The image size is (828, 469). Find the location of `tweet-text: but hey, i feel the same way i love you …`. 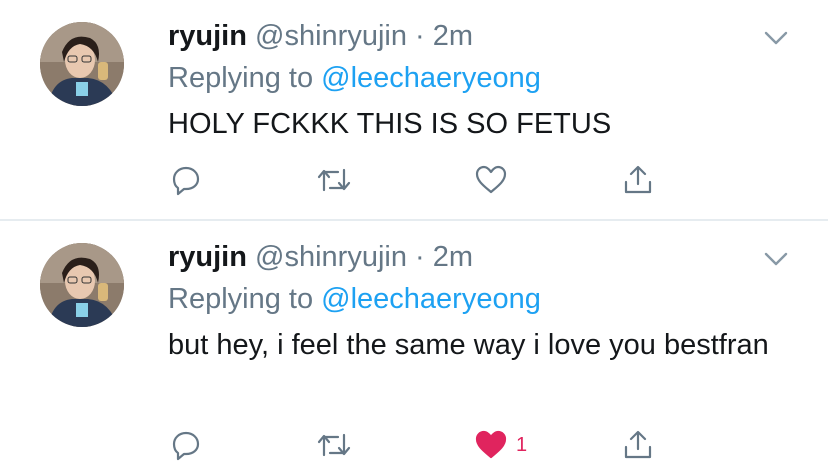

tweet-text: but hey, i feel the same way i love you … is located at coordinates (468, 345).